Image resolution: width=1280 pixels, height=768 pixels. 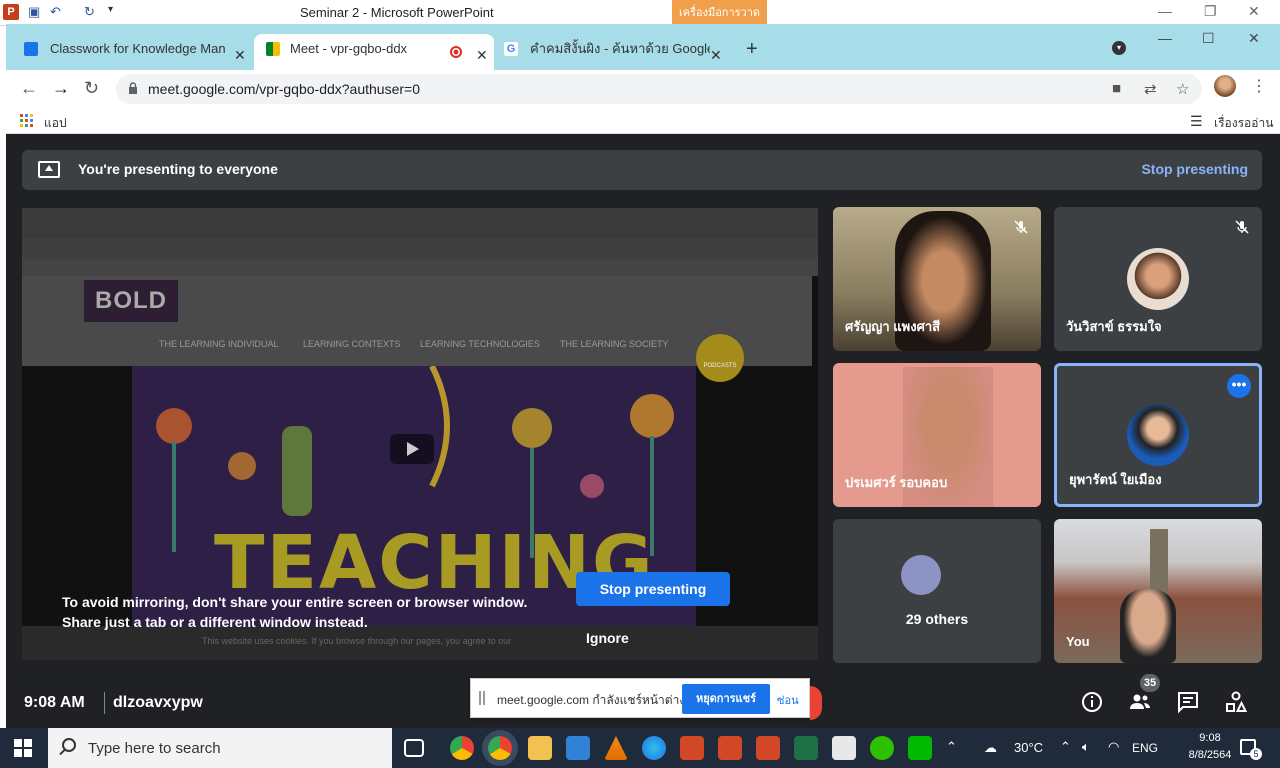 What do you see at coordinates (482, 698) in the screenshot?
I see `drag-handle-icon` at bounding box center [482, 698].